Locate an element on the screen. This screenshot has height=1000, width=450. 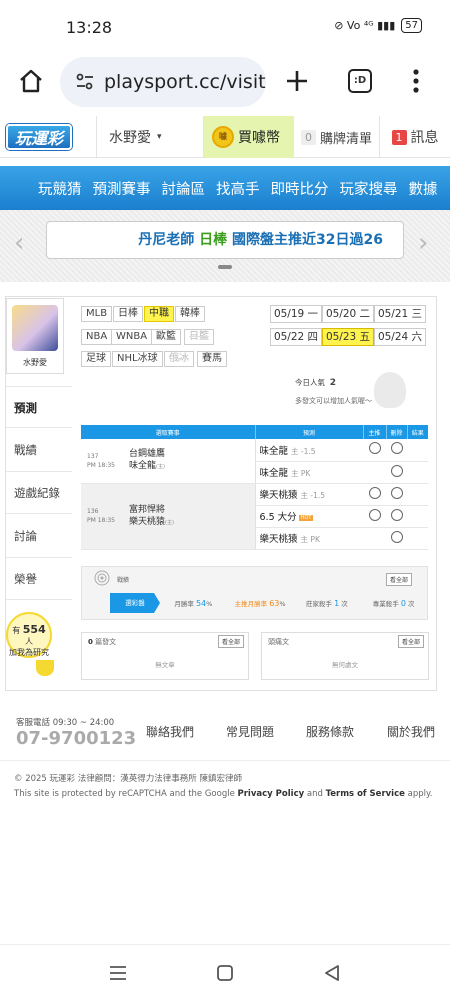
tab-switcher-button: :D is located at coordinates (360, 81).